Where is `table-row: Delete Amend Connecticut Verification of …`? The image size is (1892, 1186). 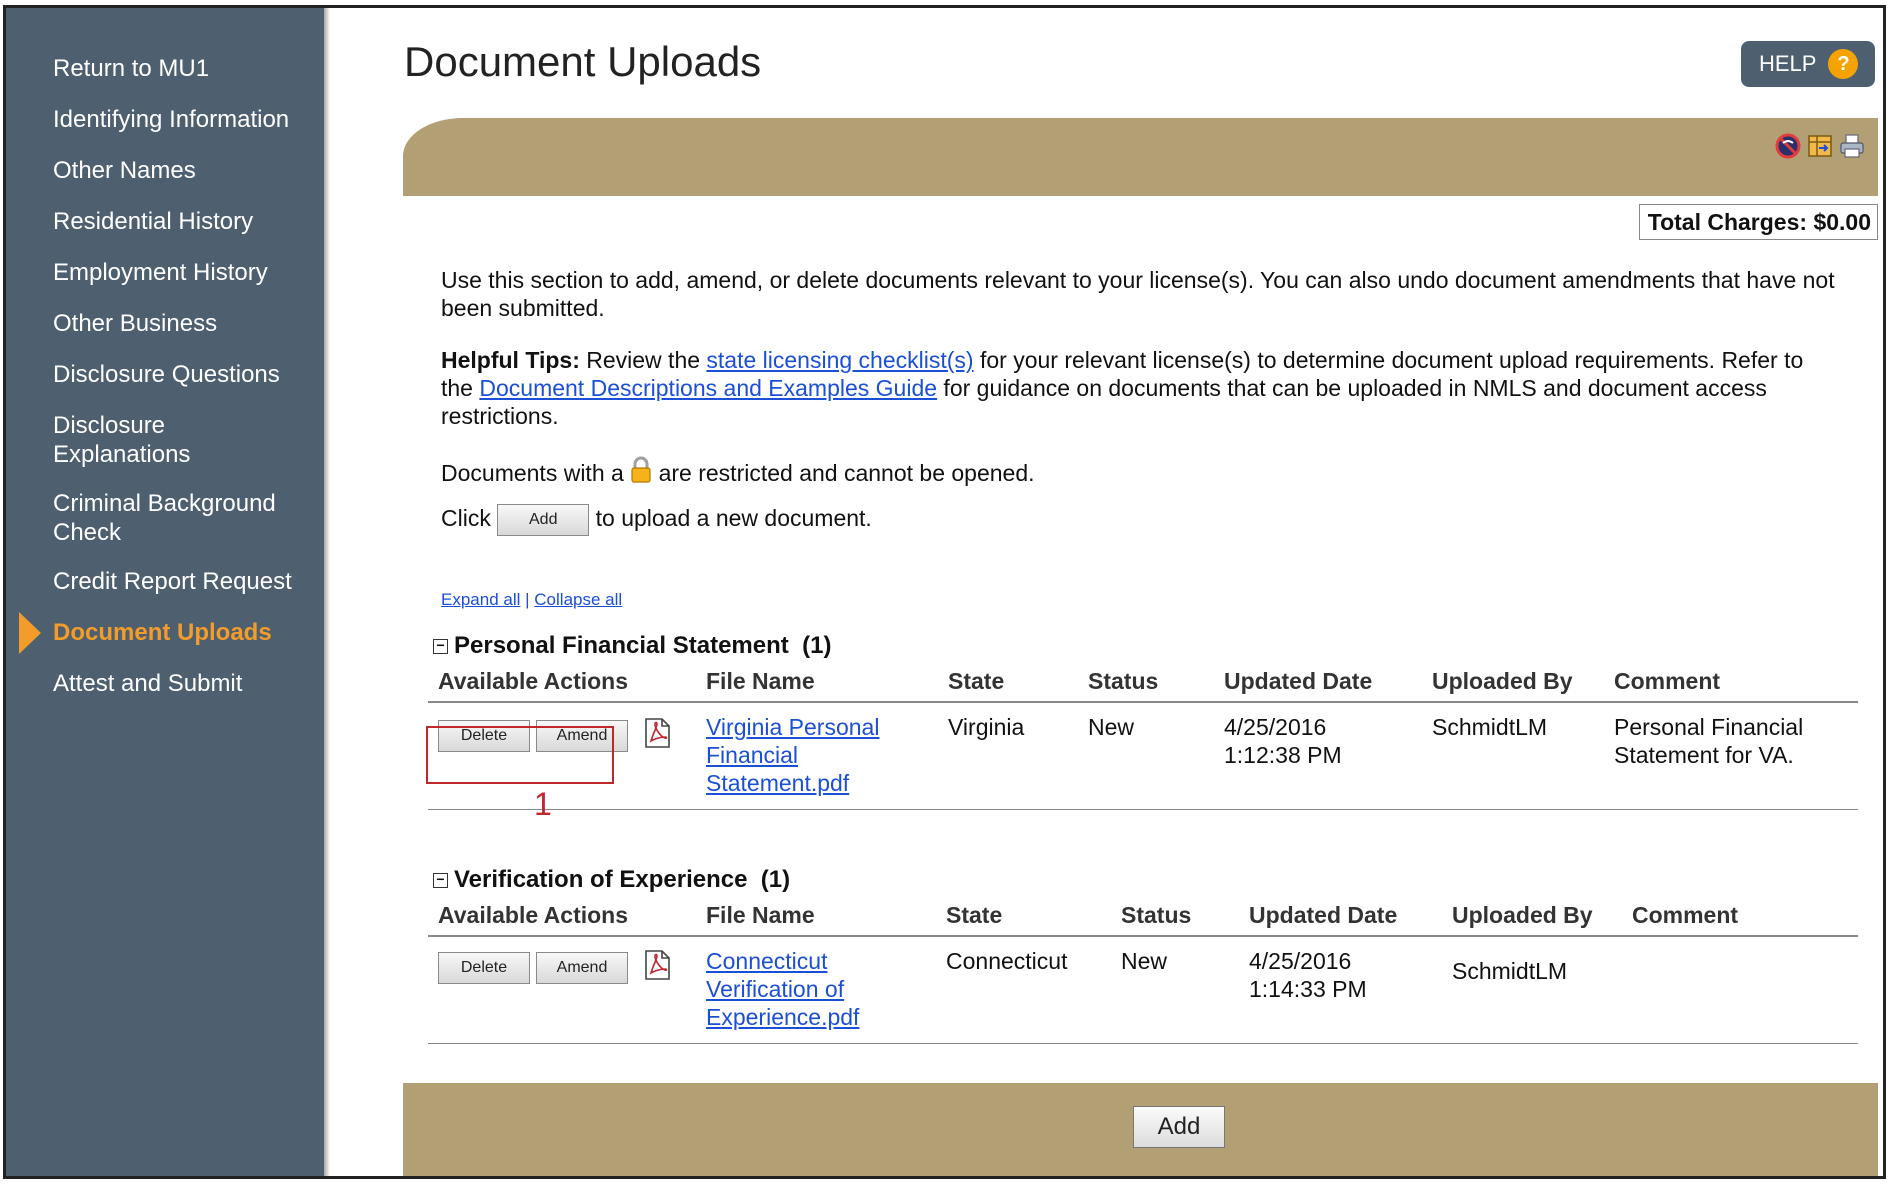
table-row: Delete Amend Connecticut Verification of … is located at coordinates (1143, 990).